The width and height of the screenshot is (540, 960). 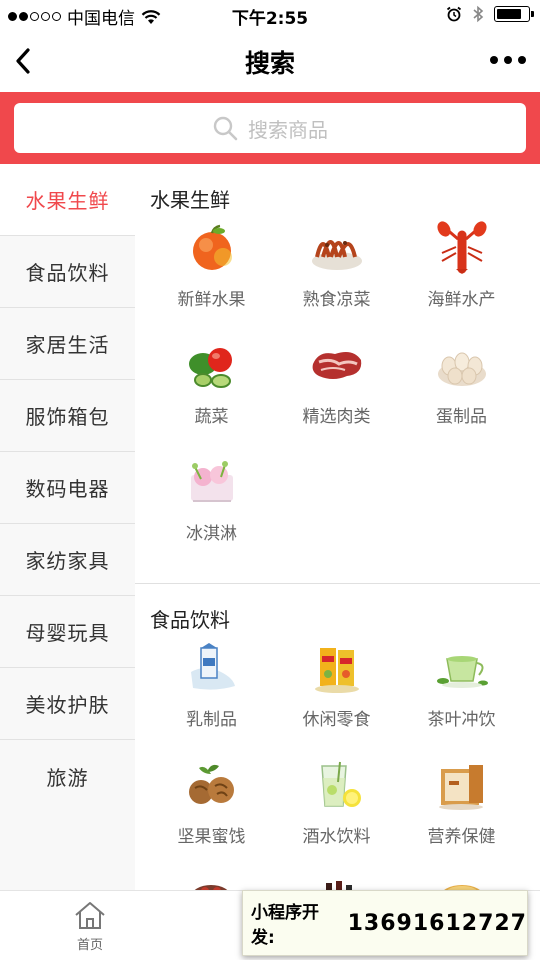 I want to click on home-icon, so click(x=90, y=915).